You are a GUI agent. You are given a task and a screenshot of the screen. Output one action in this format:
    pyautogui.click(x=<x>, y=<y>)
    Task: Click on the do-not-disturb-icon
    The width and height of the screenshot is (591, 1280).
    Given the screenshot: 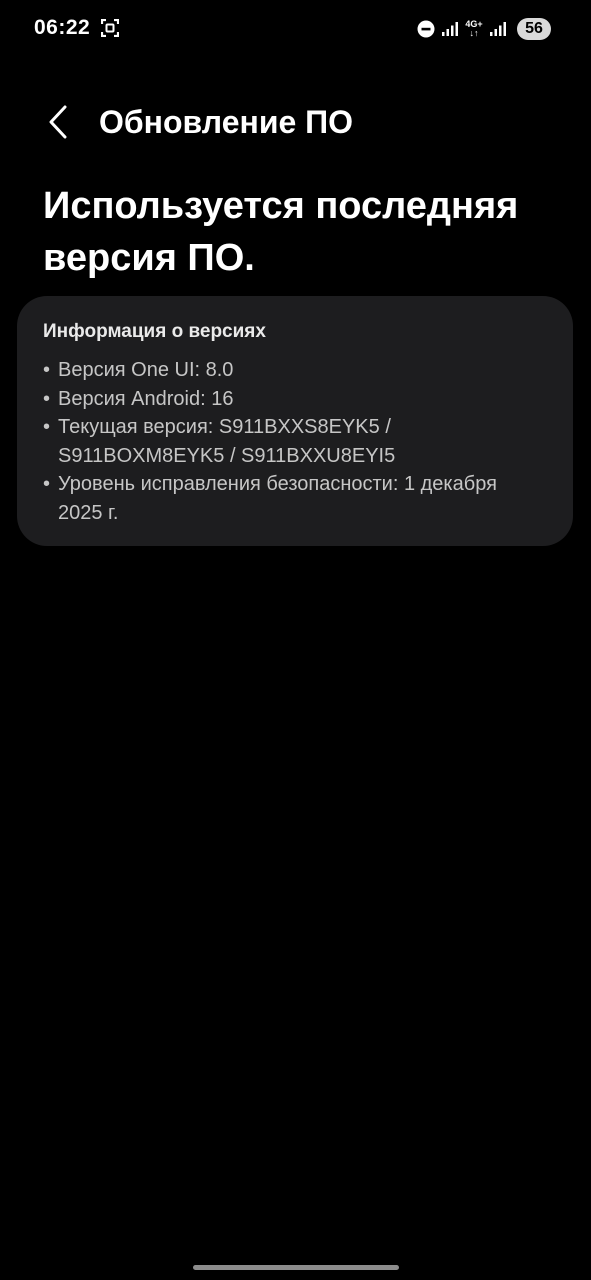 What is the action you would take?
    pyautogui.click(x=426, y=29)
    